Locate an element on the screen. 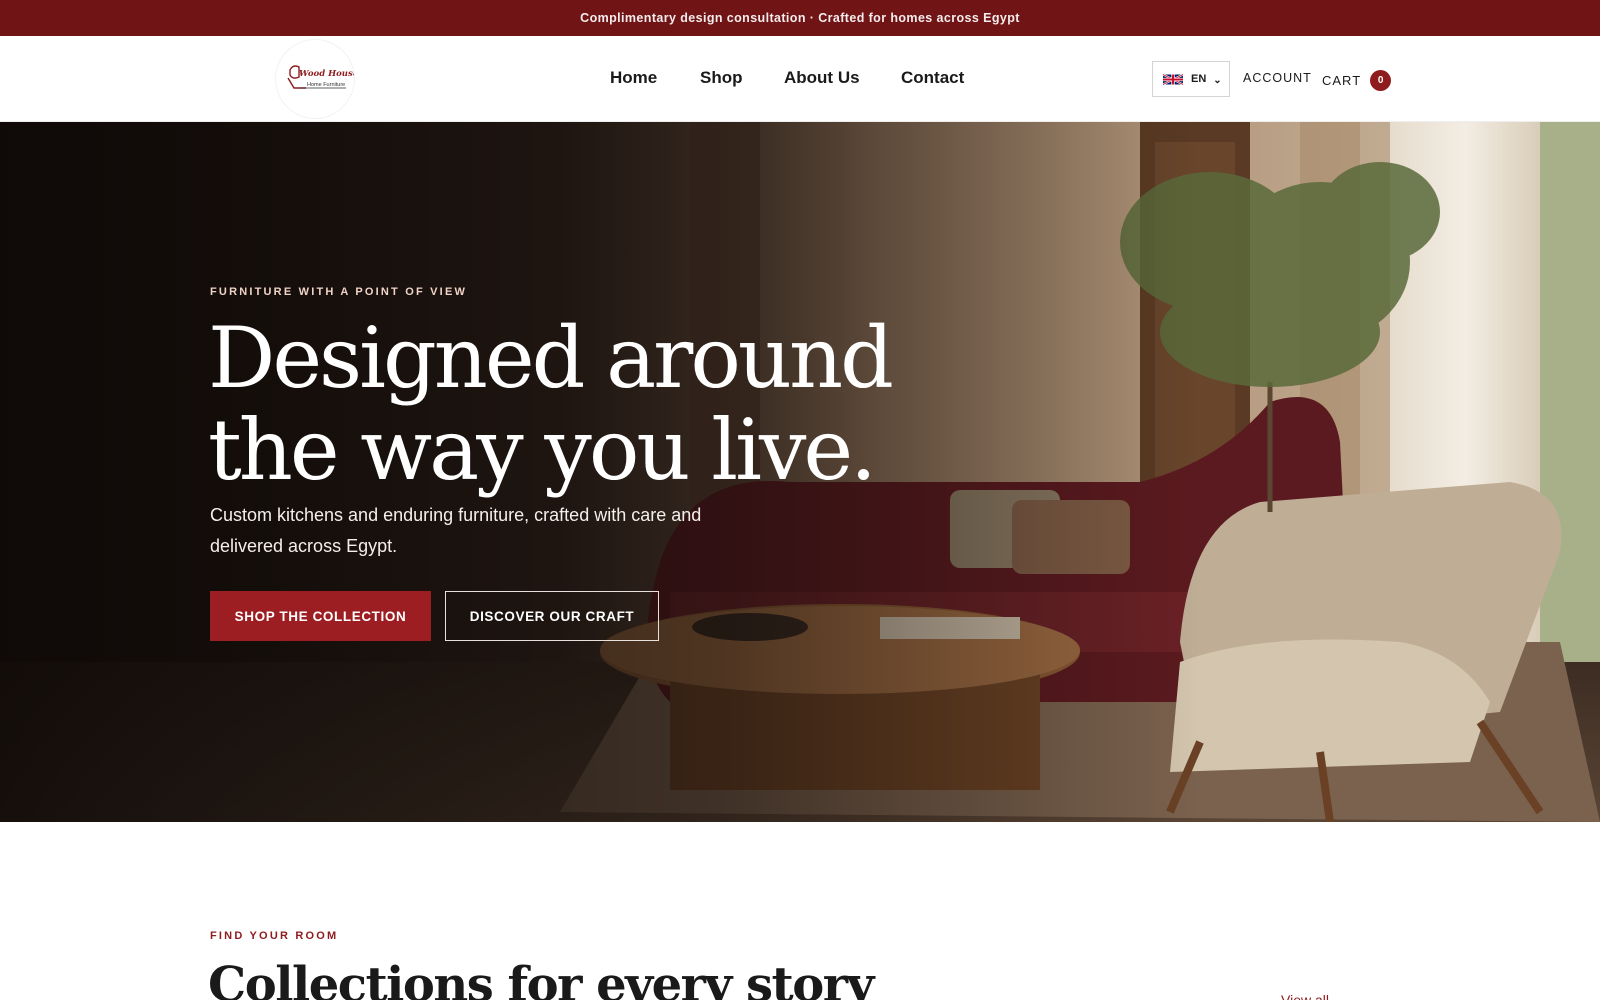 This screenshot has width=1600, height=1000. nav-home: Home is located at coordinates (633, 78).